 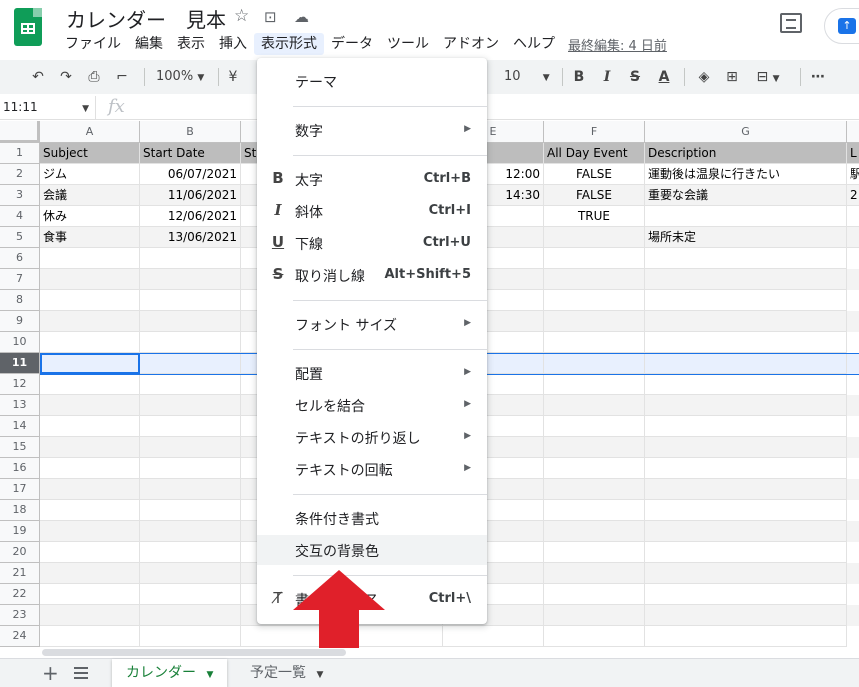 I want to click on currency-format-button: ¥, so click(x=233, y=77).